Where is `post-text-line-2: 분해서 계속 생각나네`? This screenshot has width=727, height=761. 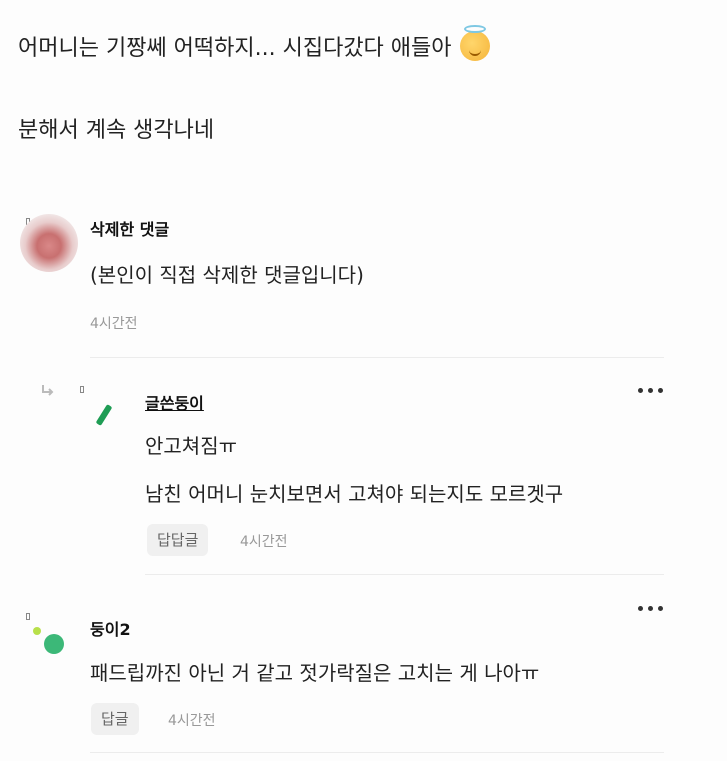 post-text-line-2: 분해서 계속 생각나네 is located at coordinates (116, 130).